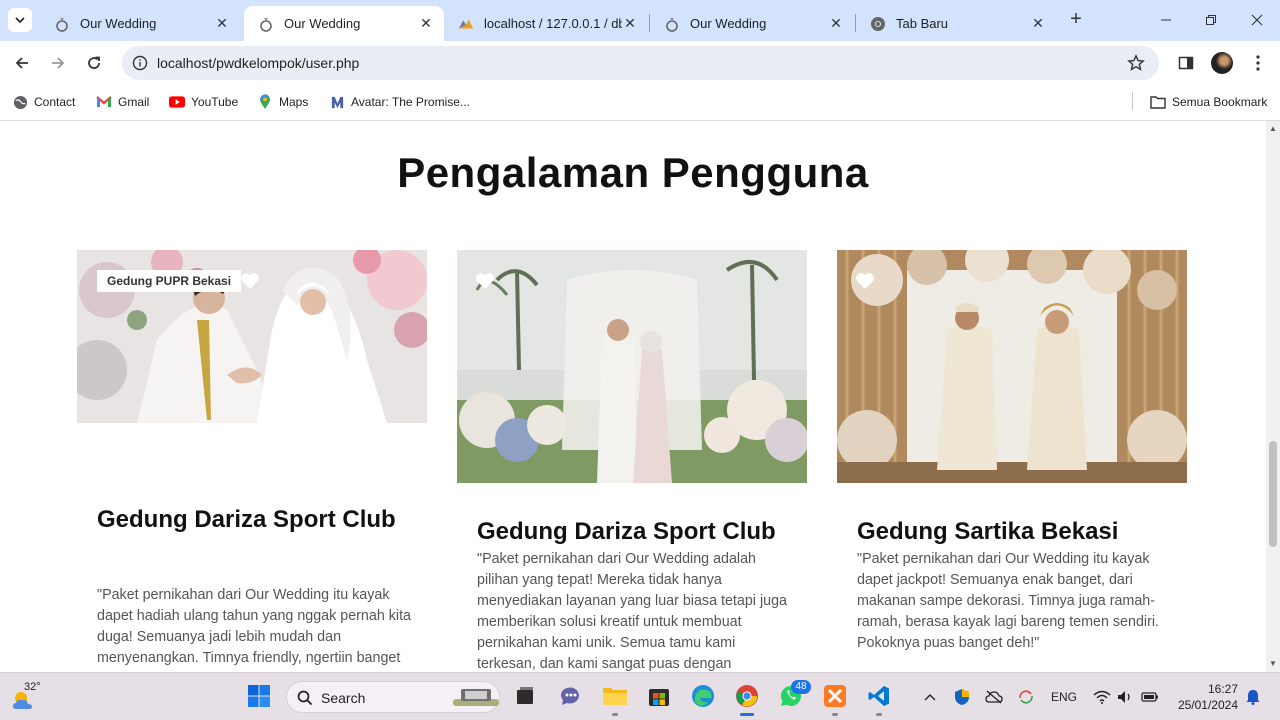  I want to click on address-bar: localhost/pwdkelompok/user.php, so click(640, 63).